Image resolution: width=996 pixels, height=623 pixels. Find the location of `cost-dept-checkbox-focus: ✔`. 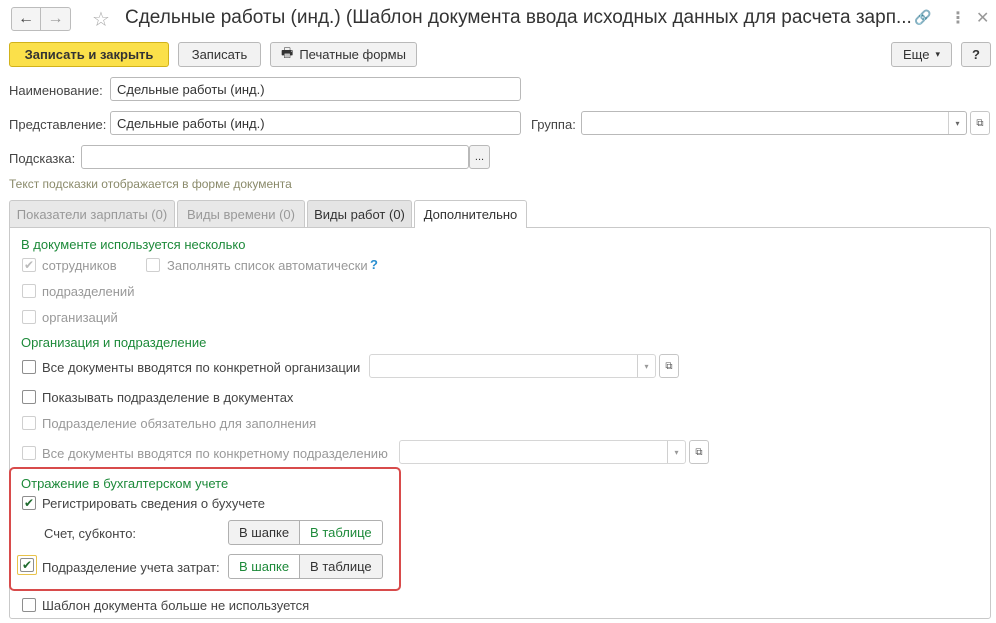

cost-dept-checkbox-focus: ✔ is located at coordinates (27, 565).